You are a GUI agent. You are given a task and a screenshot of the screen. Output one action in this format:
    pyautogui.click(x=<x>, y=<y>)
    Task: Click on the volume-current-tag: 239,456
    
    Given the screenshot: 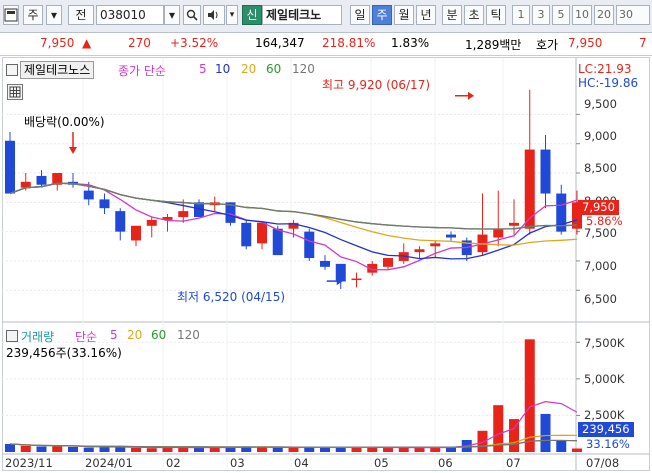 What is the action you would take?
    pyautogui.click(x=606, y=429)
    